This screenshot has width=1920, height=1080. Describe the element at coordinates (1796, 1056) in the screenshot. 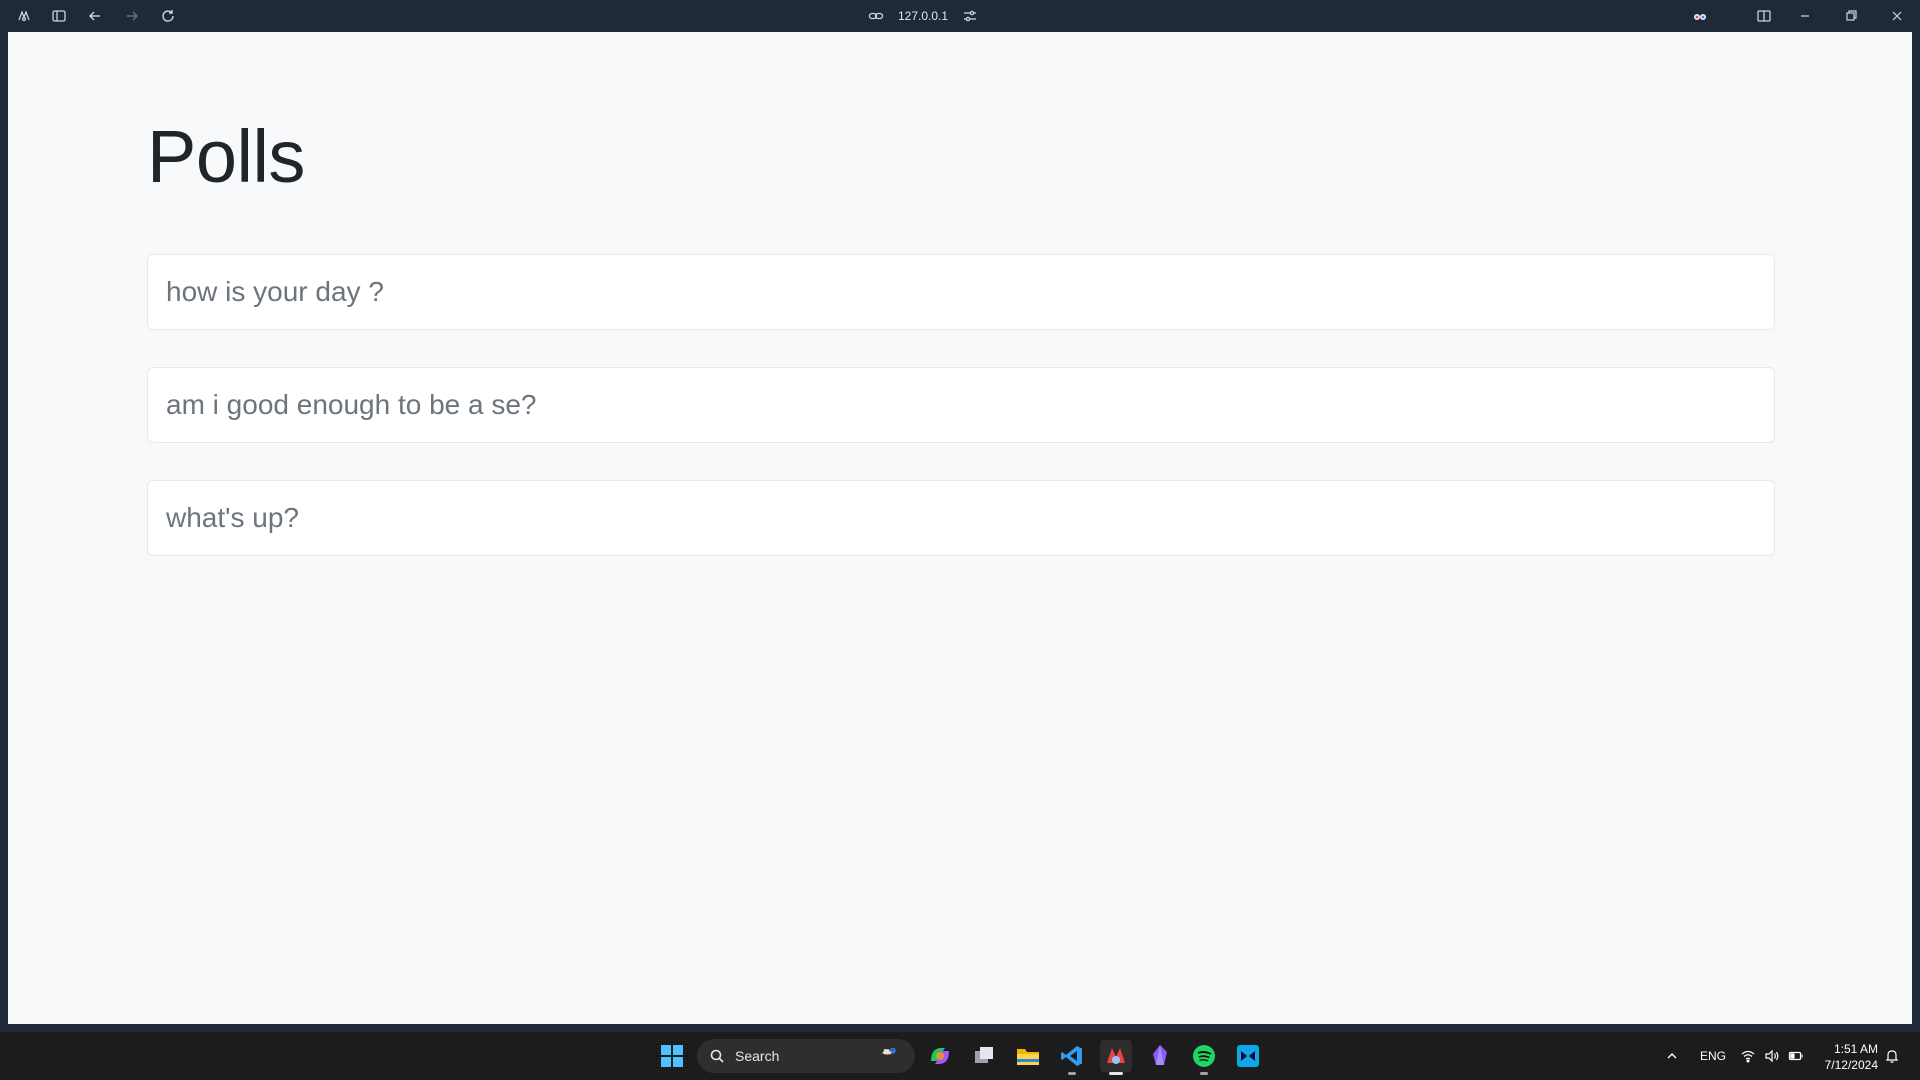

I see `battery-icon` at that location.